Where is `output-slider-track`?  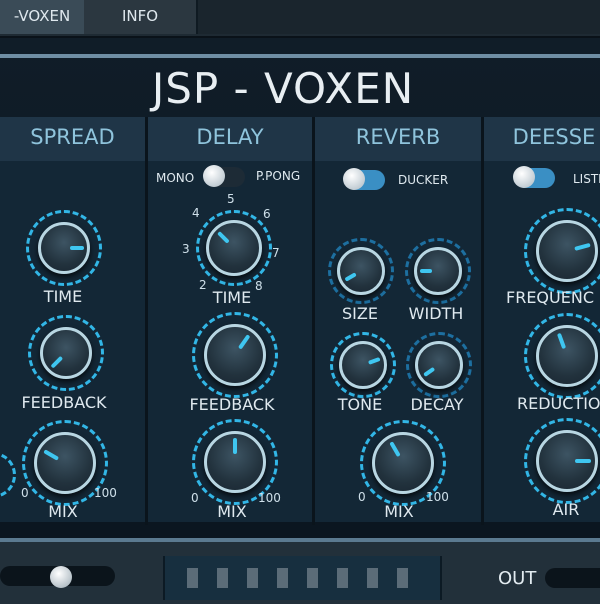 output-slider-track is located at coordinates (572, 578).